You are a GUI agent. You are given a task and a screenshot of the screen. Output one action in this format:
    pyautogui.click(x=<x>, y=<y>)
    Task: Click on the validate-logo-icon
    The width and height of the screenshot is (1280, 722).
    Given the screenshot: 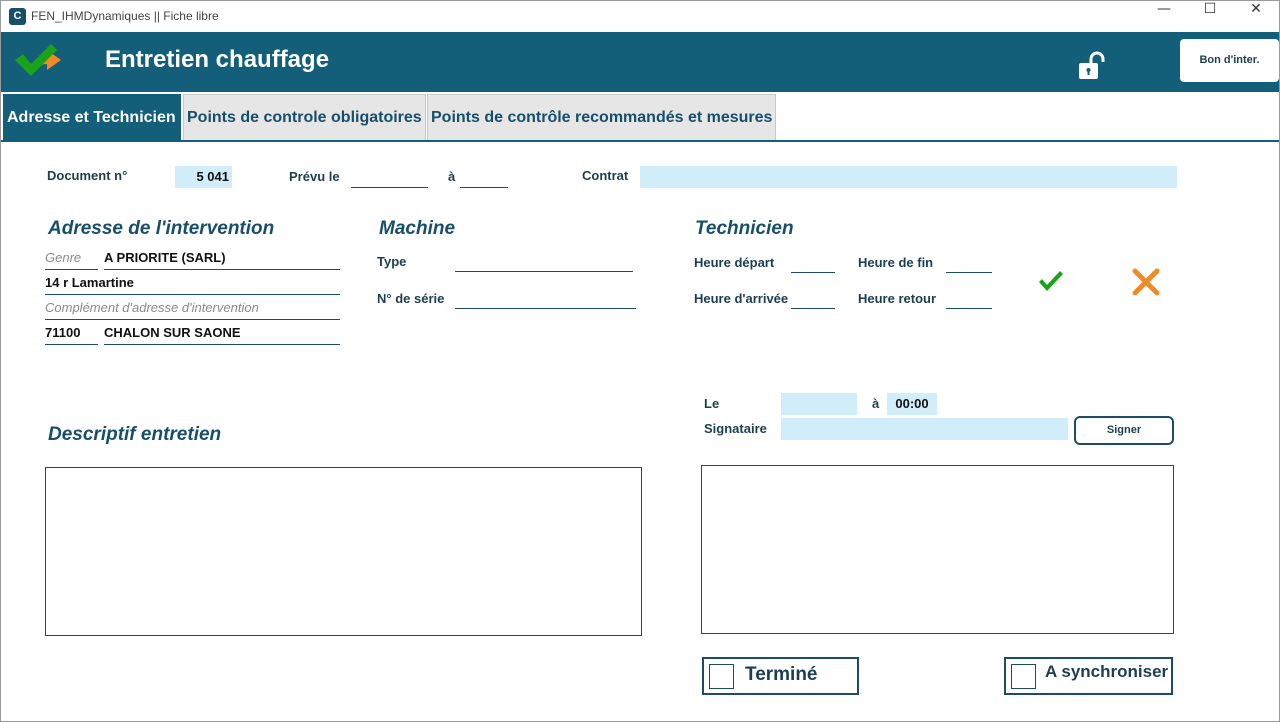 What is the action you would take?
    pyautogui.click(x=38, y=61)
    